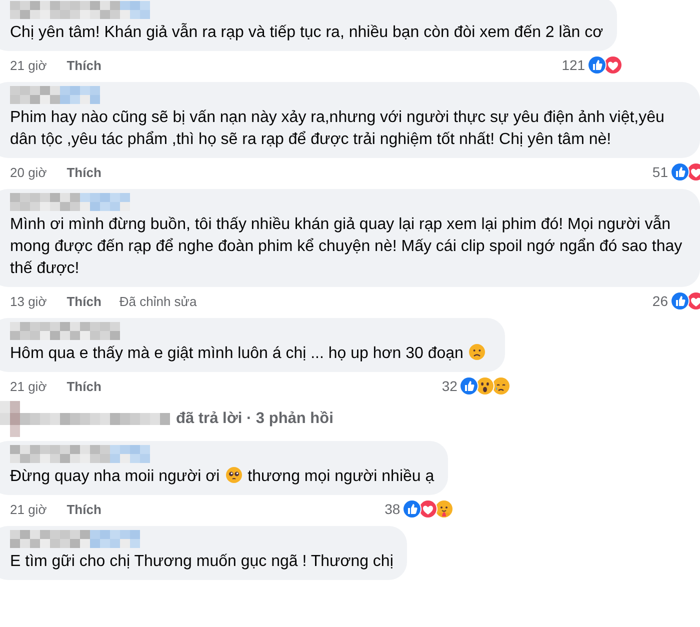 This screenshot has width=700, height=627. I want to click on hugging-face-icon, so click(444, 509).